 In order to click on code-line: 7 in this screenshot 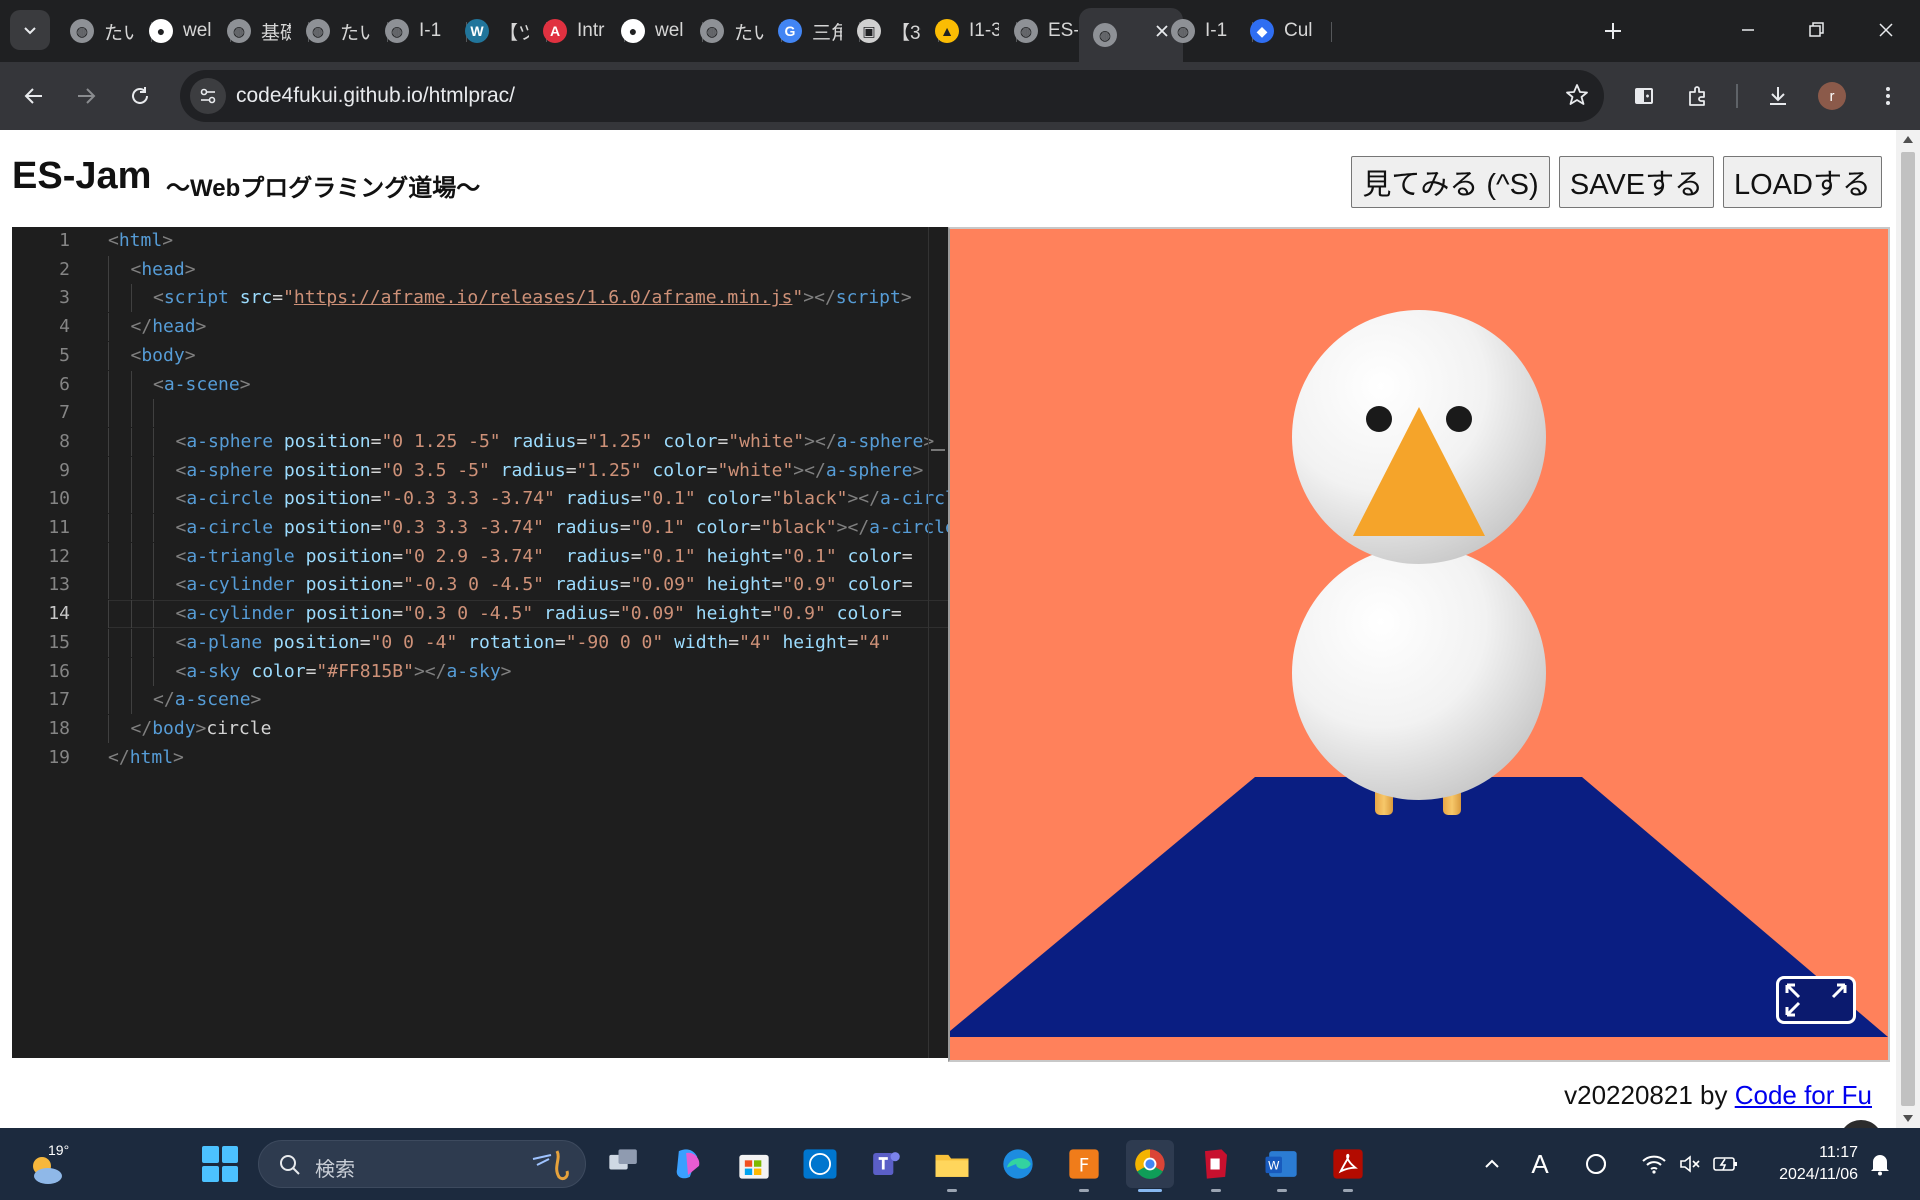, I will do `click(480, 413)`.